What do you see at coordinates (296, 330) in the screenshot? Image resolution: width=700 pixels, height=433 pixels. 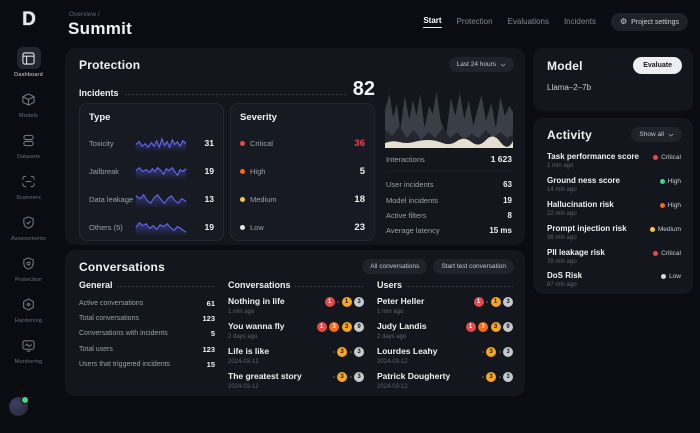 I see `conversation-item: You wanna fly 2 days ago 1339` at bounding box center [296, 330].